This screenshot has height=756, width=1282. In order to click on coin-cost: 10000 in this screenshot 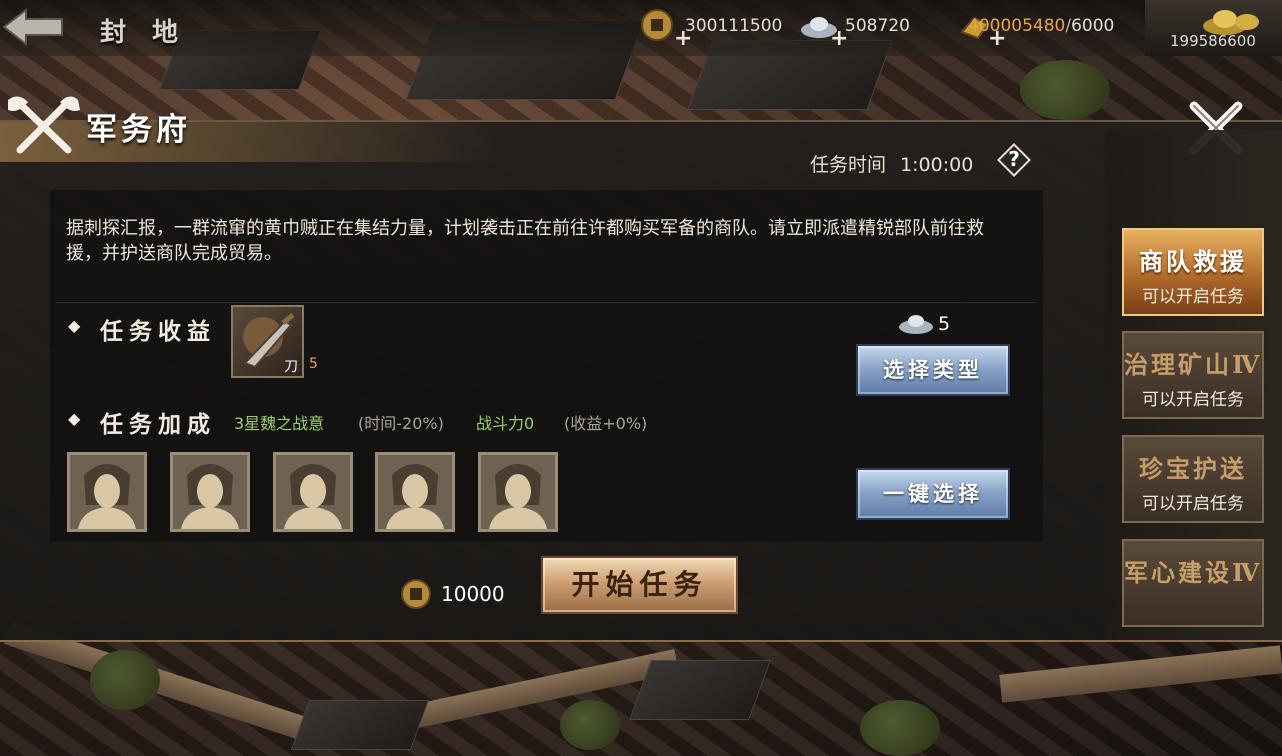, I will do `click(473, 594)`.